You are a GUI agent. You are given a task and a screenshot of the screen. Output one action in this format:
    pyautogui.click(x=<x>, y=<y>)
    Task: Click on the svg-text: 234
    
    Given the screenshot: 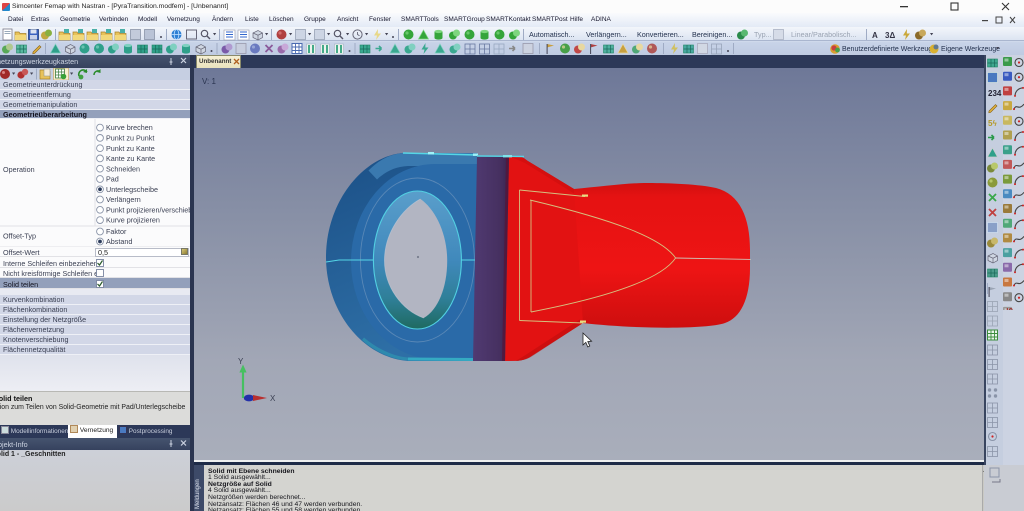 What is the action you would take?
    pyautogui.click(x=995, y=93)
    